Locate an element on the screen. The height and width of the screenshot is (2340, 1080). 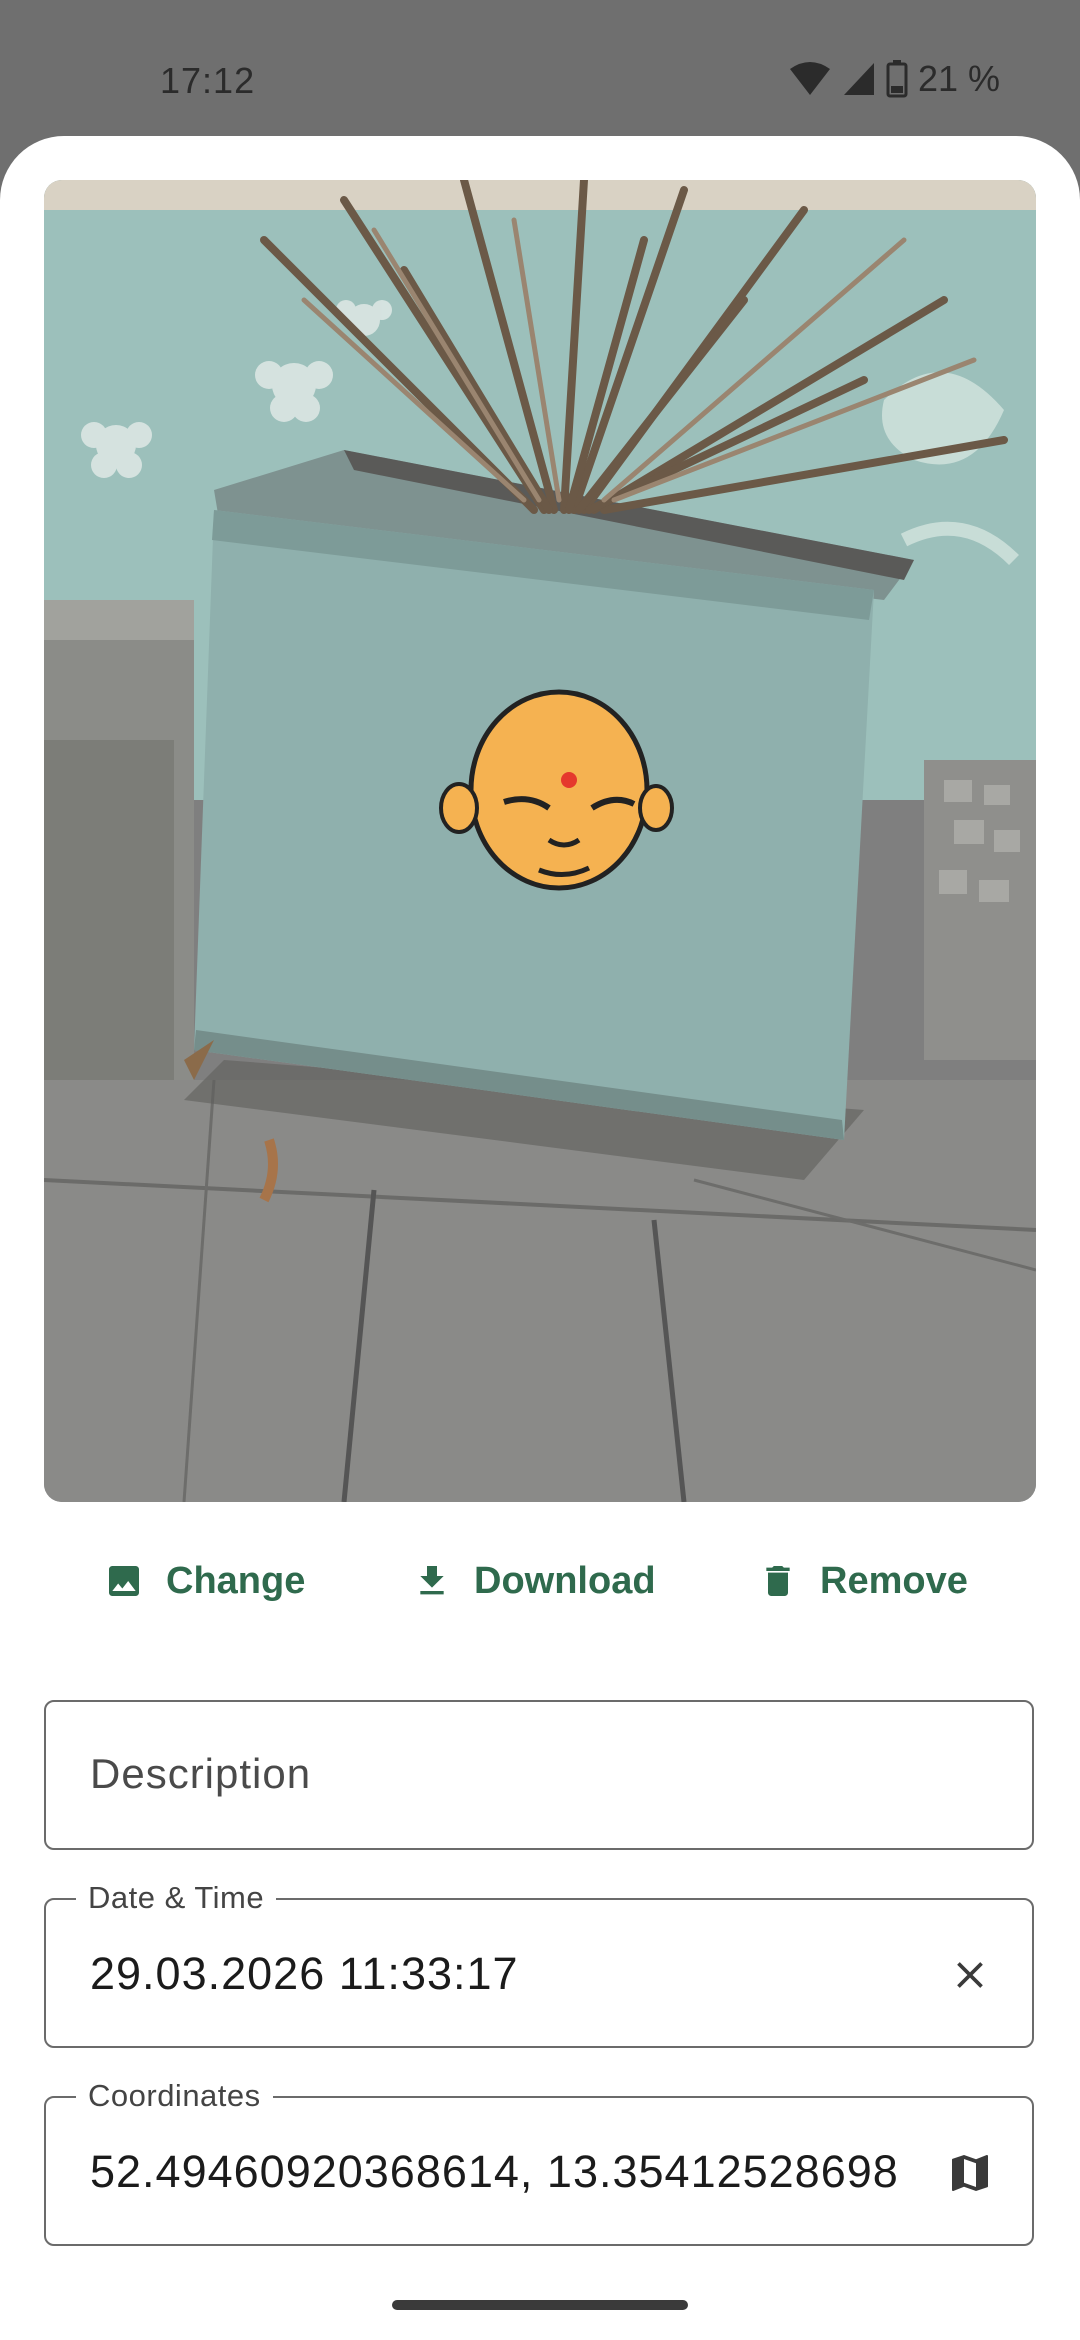
home-indicator is located at coordinates (540, 2305).